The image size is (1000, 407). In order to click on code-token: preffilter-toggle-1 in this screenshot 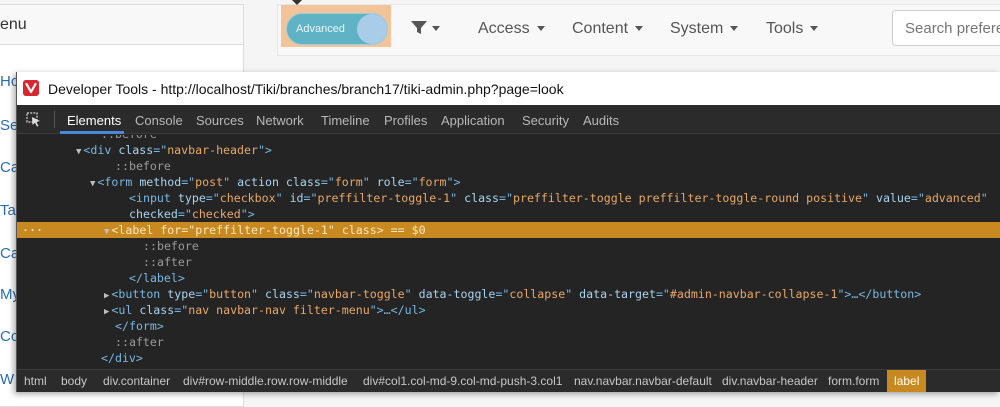, I will do `click(261, 230)`.